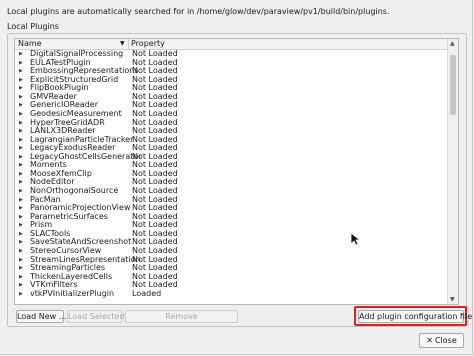  I want to click on scrollbar-thumb, so click(453, 85).